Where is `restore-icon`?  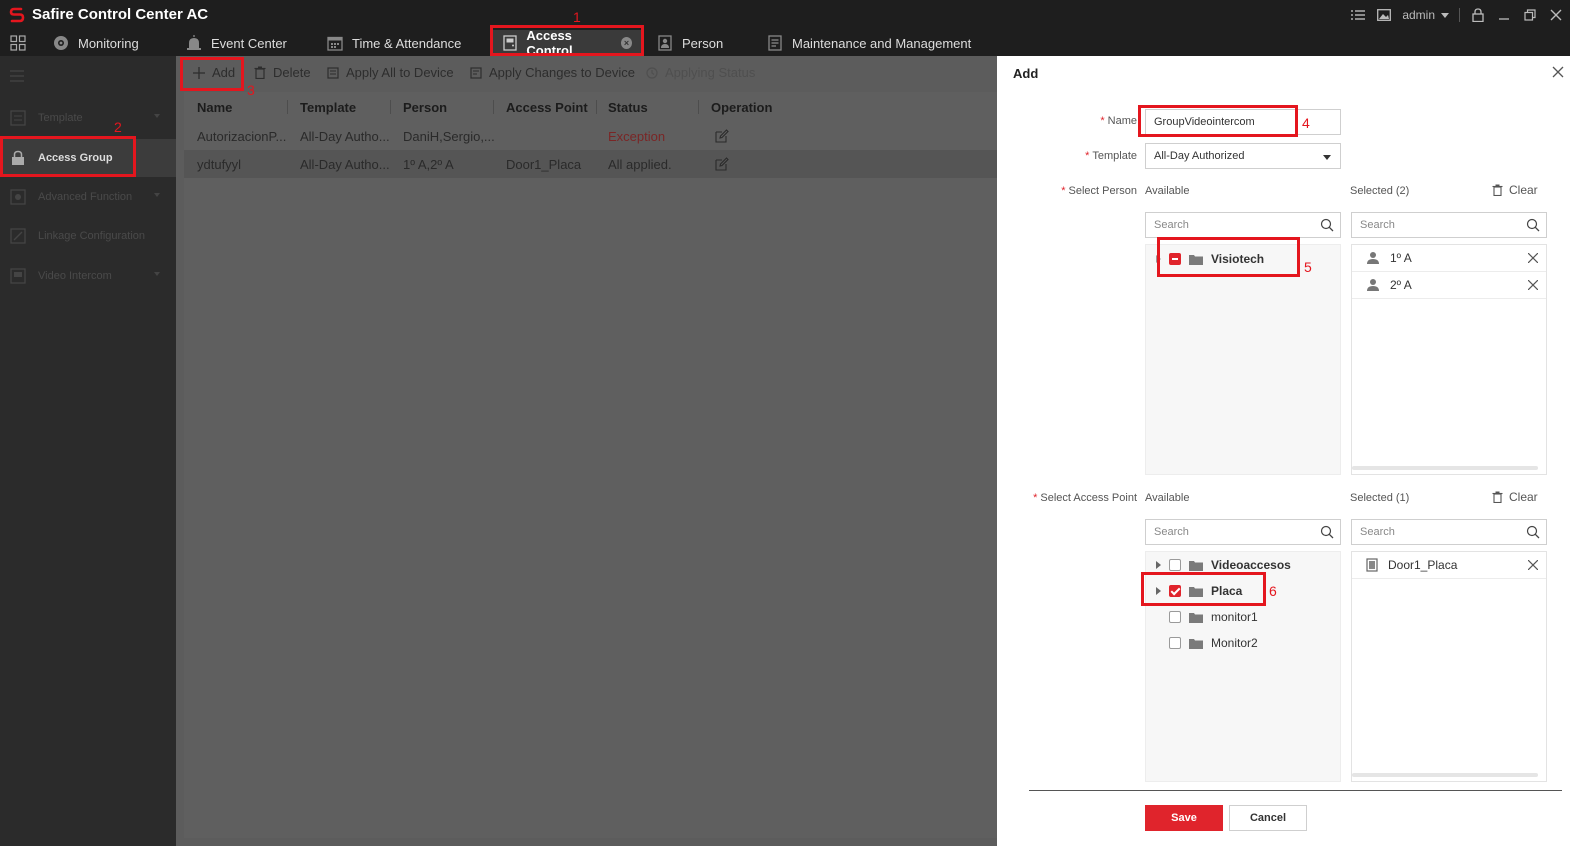 restore-icon is located at coordinates (1530, 15).